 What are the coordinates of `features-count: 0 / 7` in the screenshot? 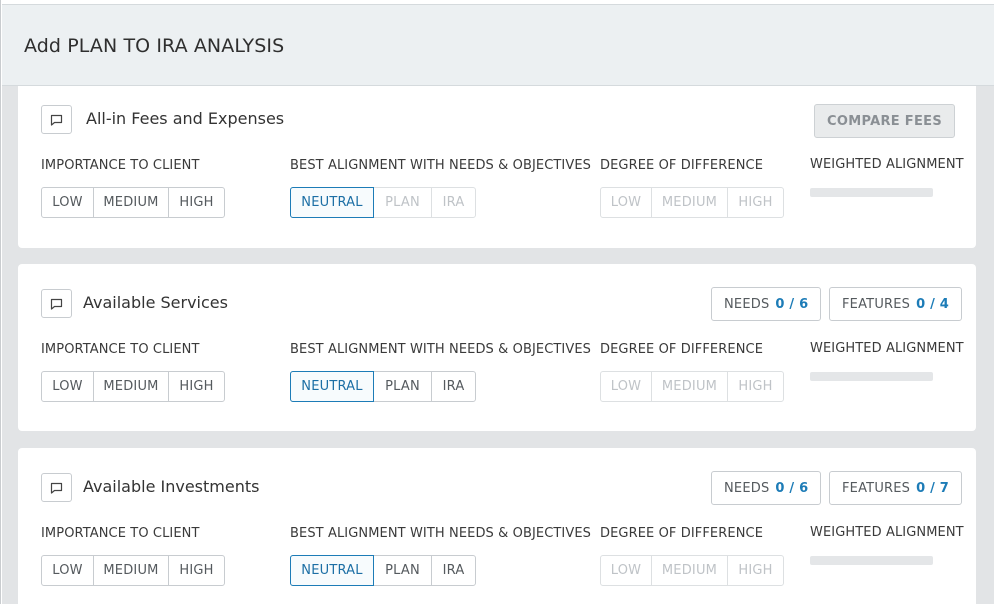 It's located at (933, 488).